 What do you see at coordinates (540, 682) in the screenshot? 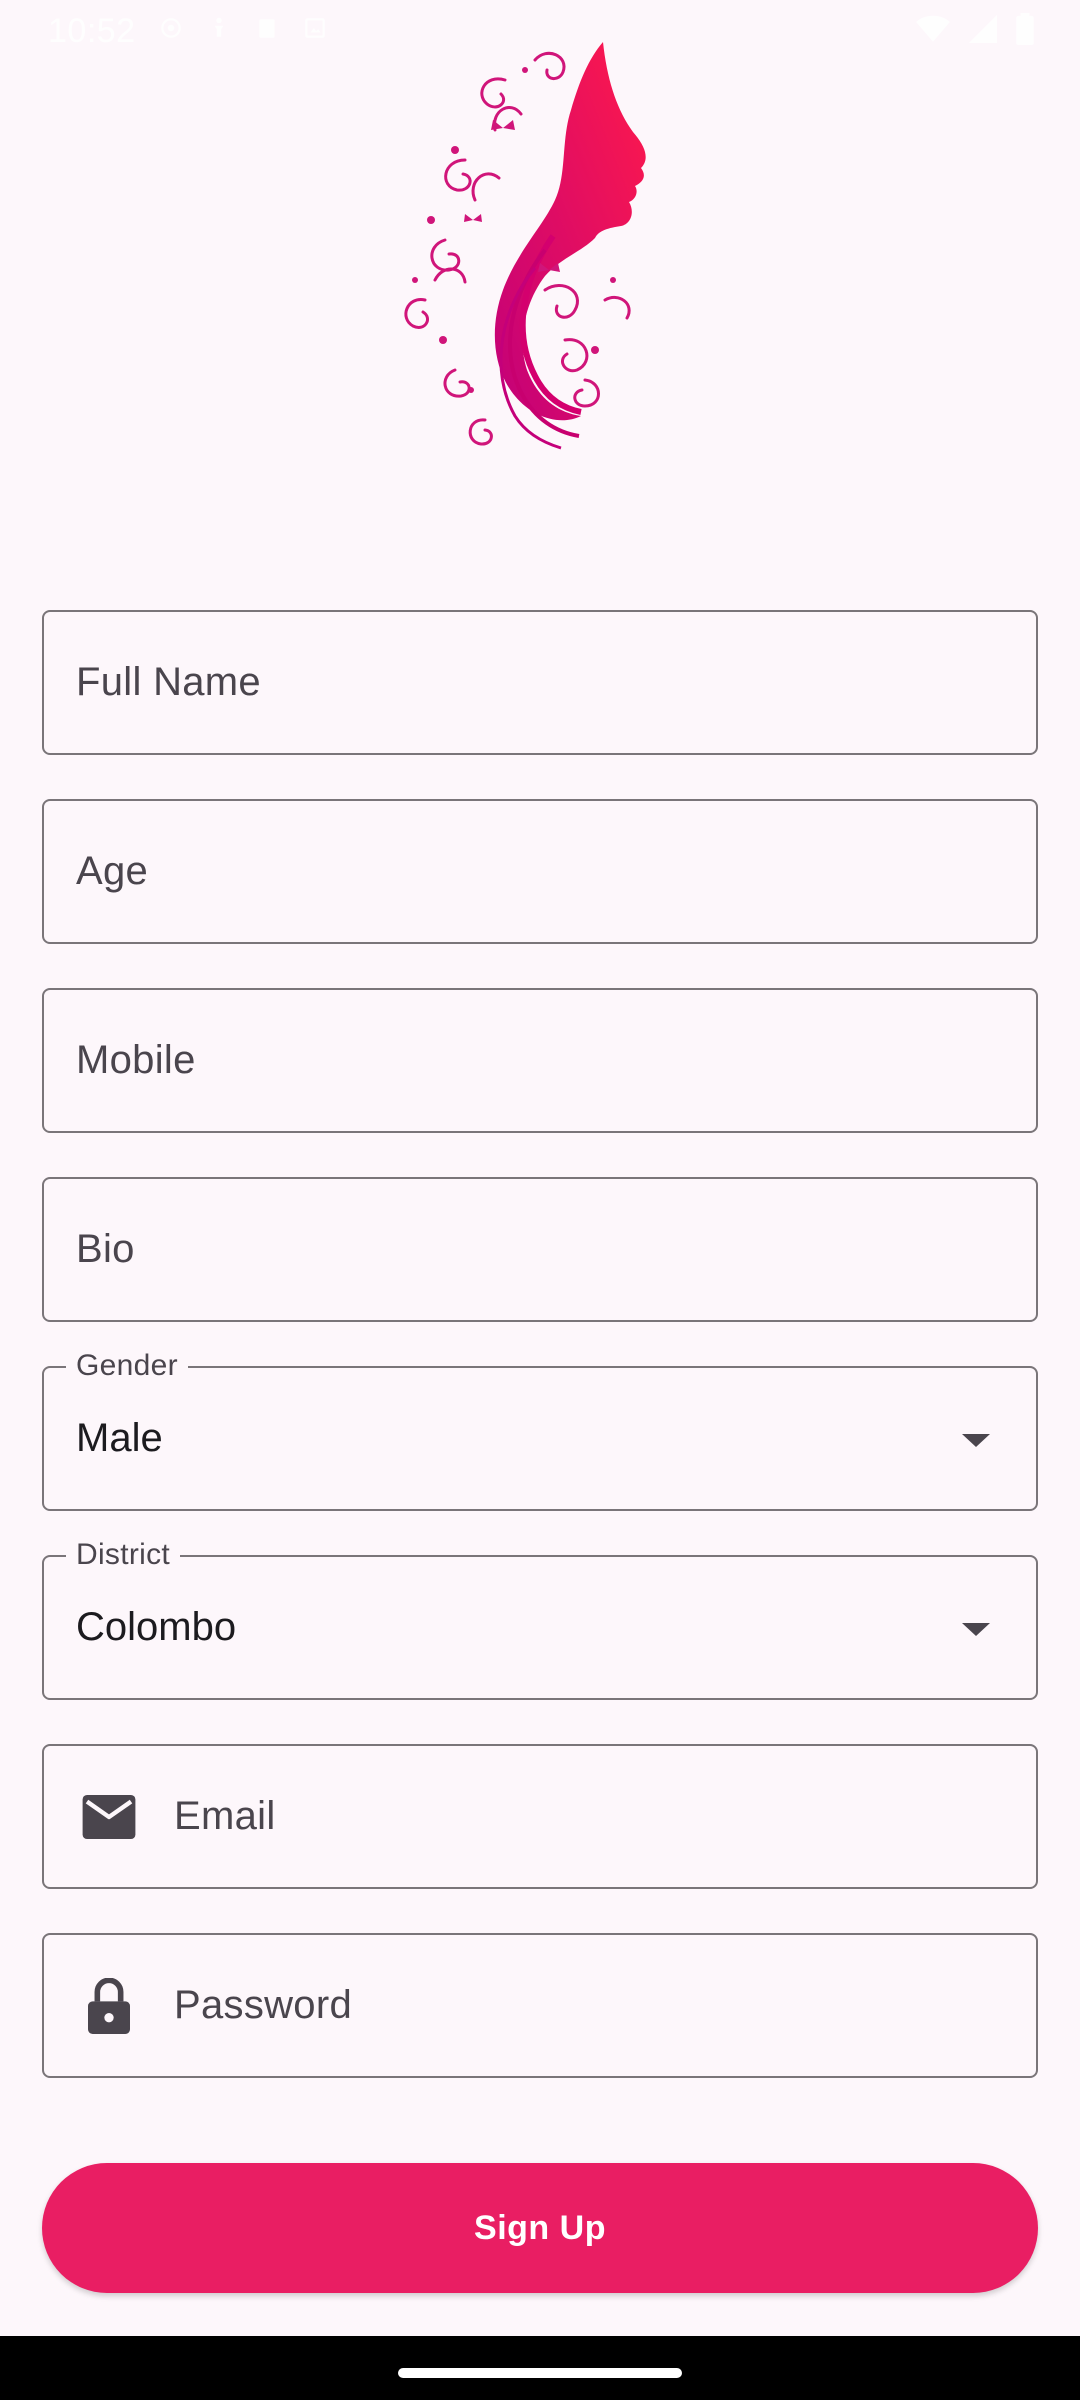
I see `full-name-field: Full Name` at bounding box center [540, 682].